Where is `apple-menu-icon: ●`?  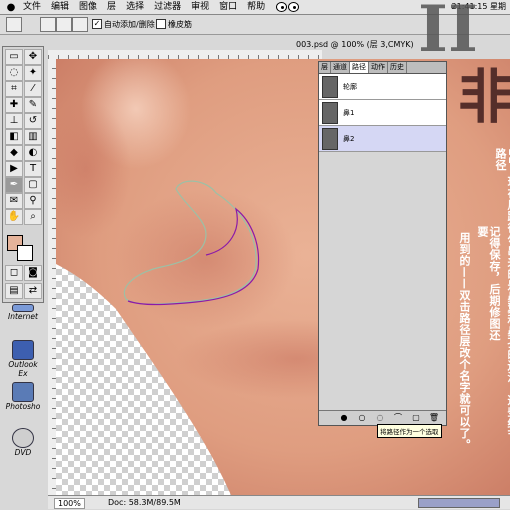
apple-menu-icon: ● is located at coordinates (11, 7).